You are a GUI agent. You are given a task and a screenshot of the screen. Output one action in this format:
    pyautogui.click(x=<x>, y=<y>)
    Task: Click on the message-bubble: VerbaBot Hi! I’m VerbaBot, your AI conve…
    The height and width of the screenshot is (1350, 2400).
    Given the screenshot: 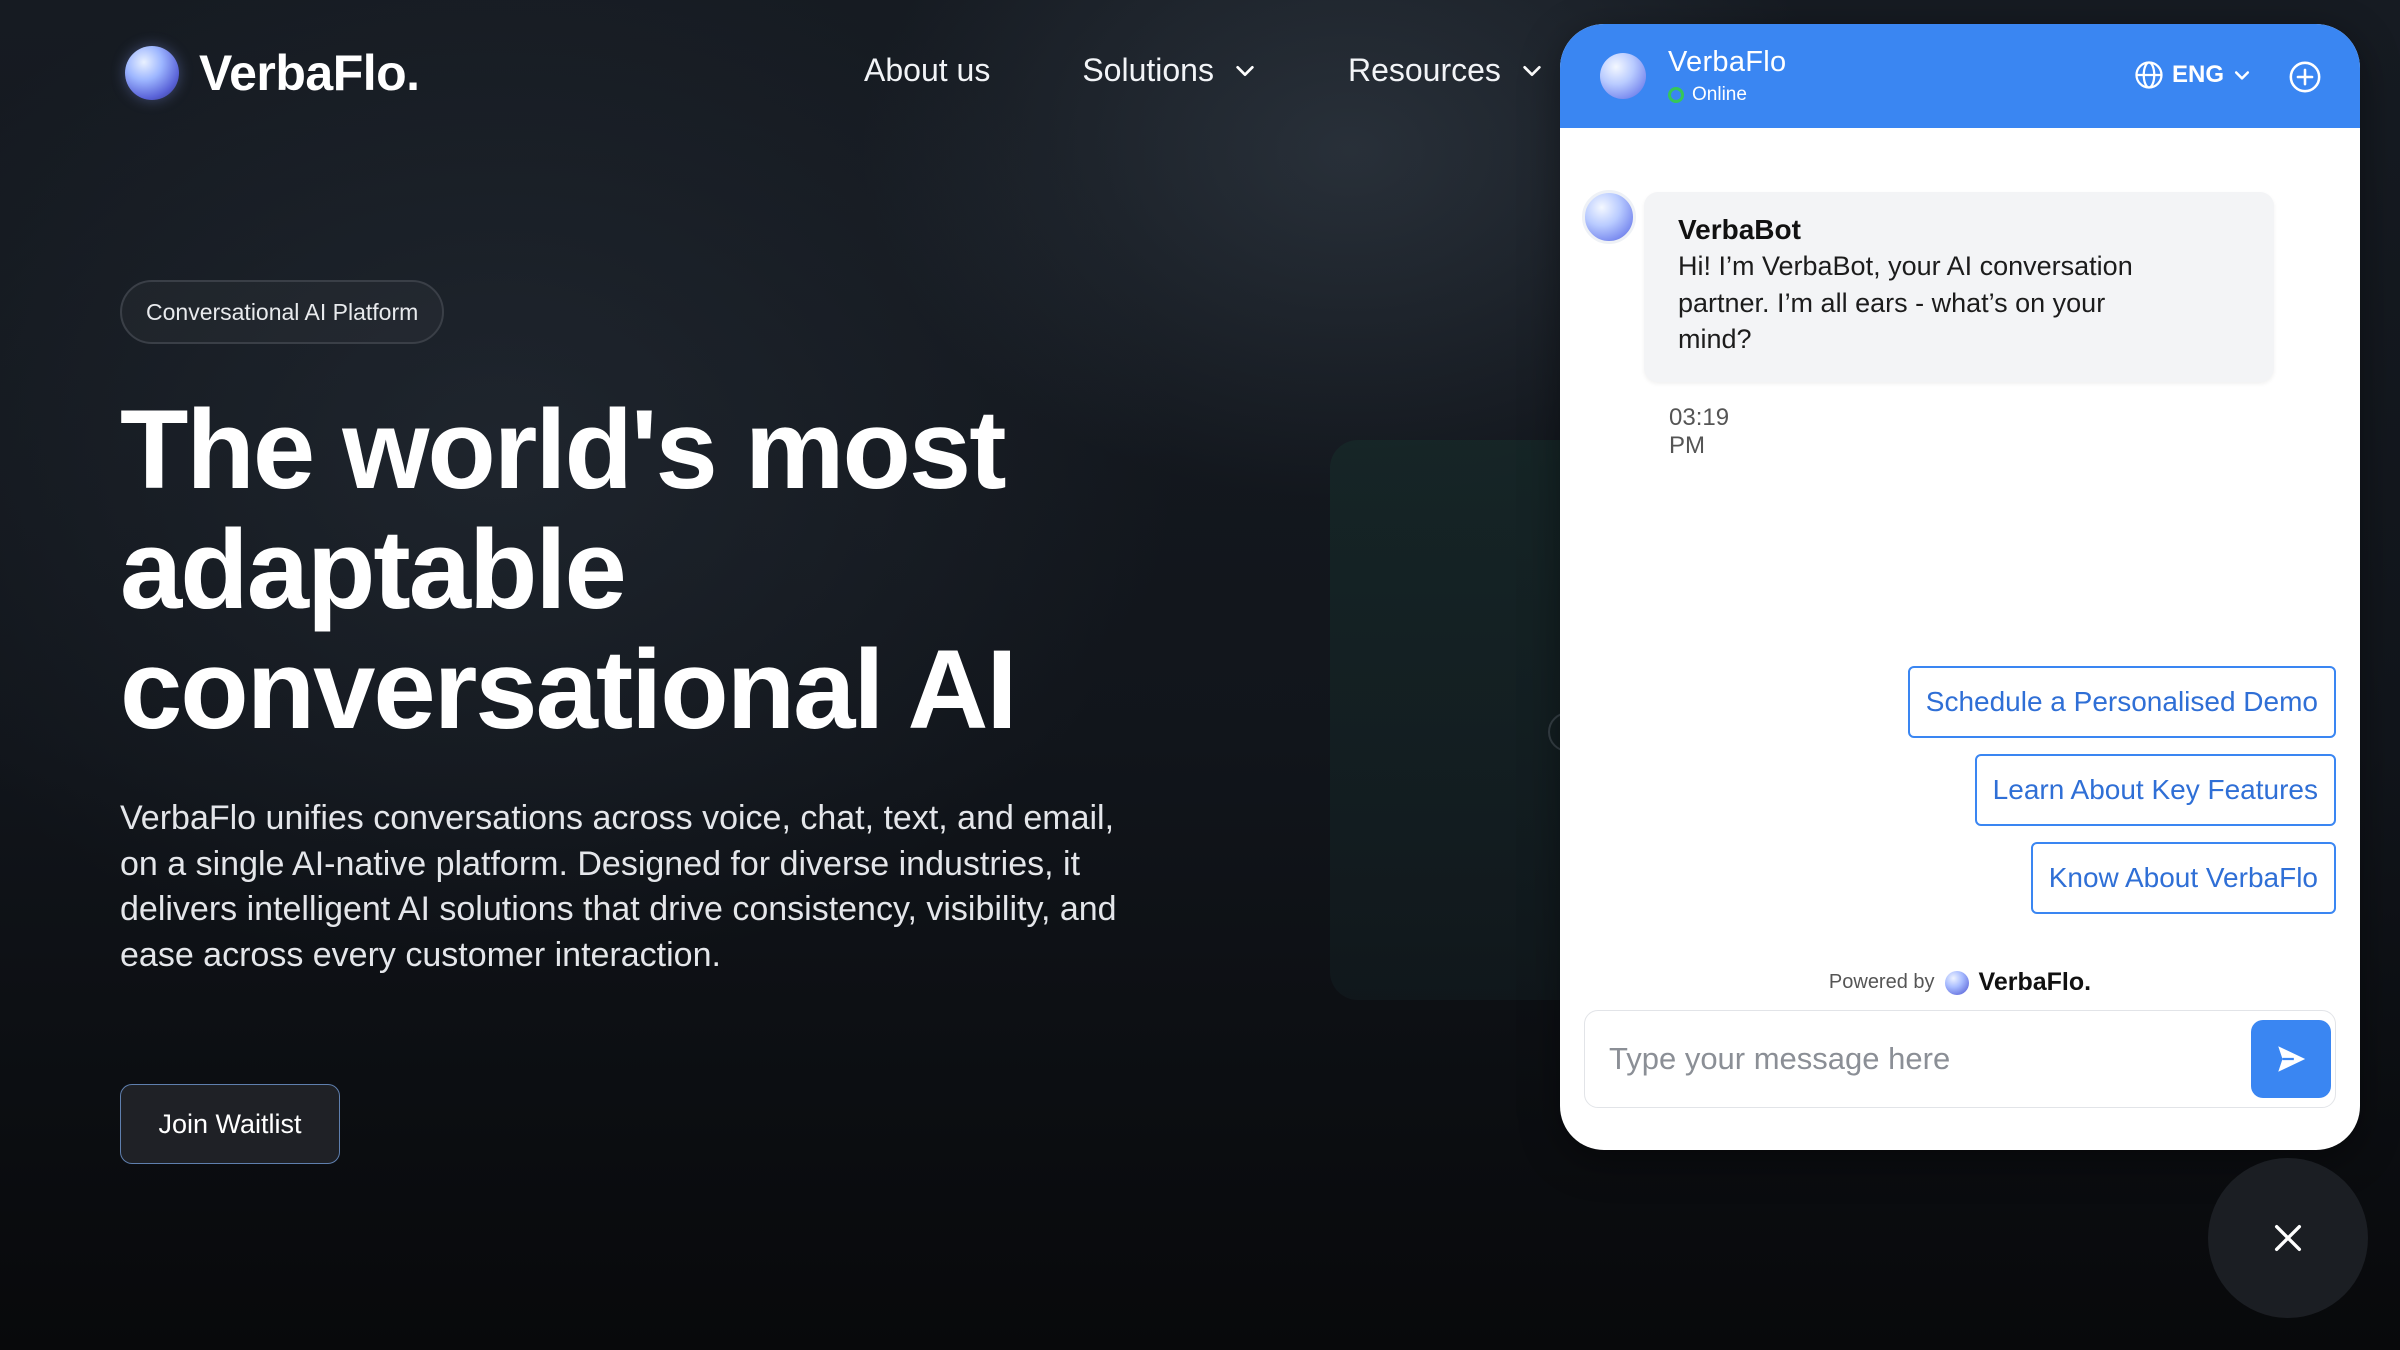 What is the action you would take?
    pyautogui.click(x=1959, y=287)
    